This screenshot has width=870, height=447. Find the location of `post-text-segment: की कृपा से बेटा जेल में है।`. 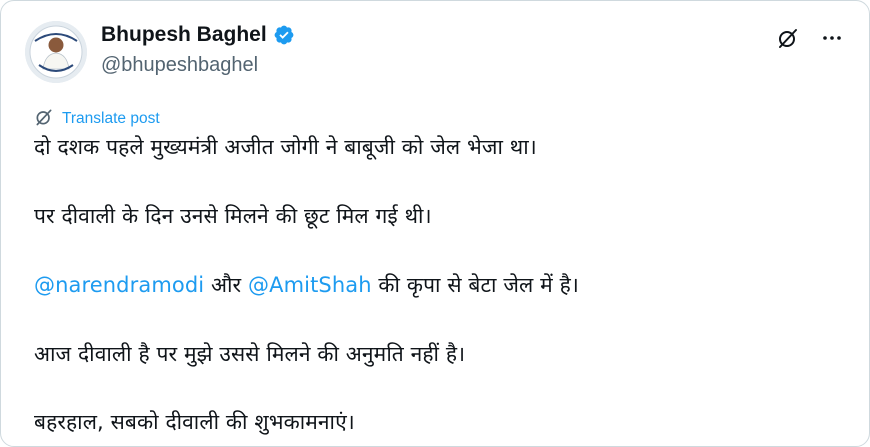

post-text-segment: की कृपा से बेटा जेल में है। is located at coordinates (475, 285).